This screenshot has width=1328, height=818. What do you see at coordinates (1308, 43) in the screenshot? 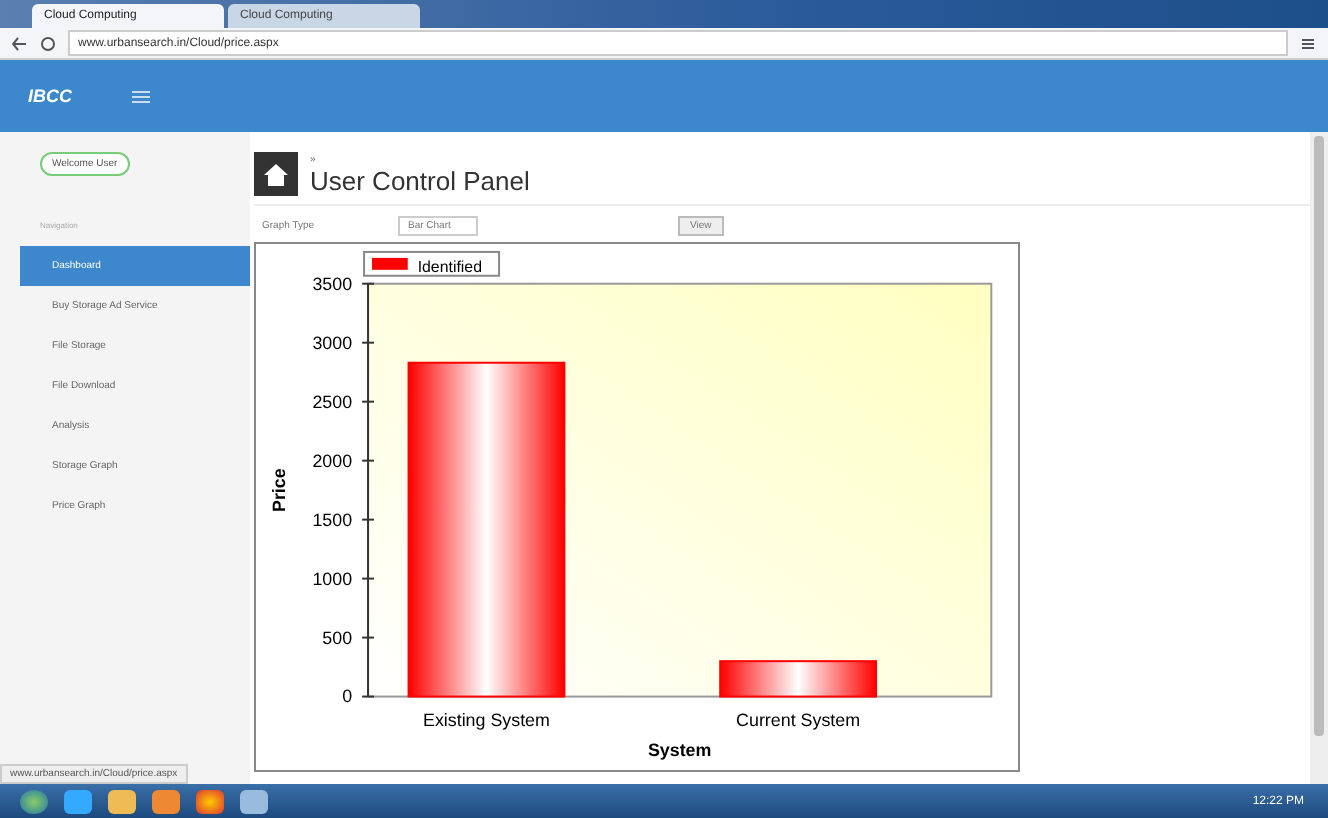
I see `menu-icon` at bounding box center [1308, 43].